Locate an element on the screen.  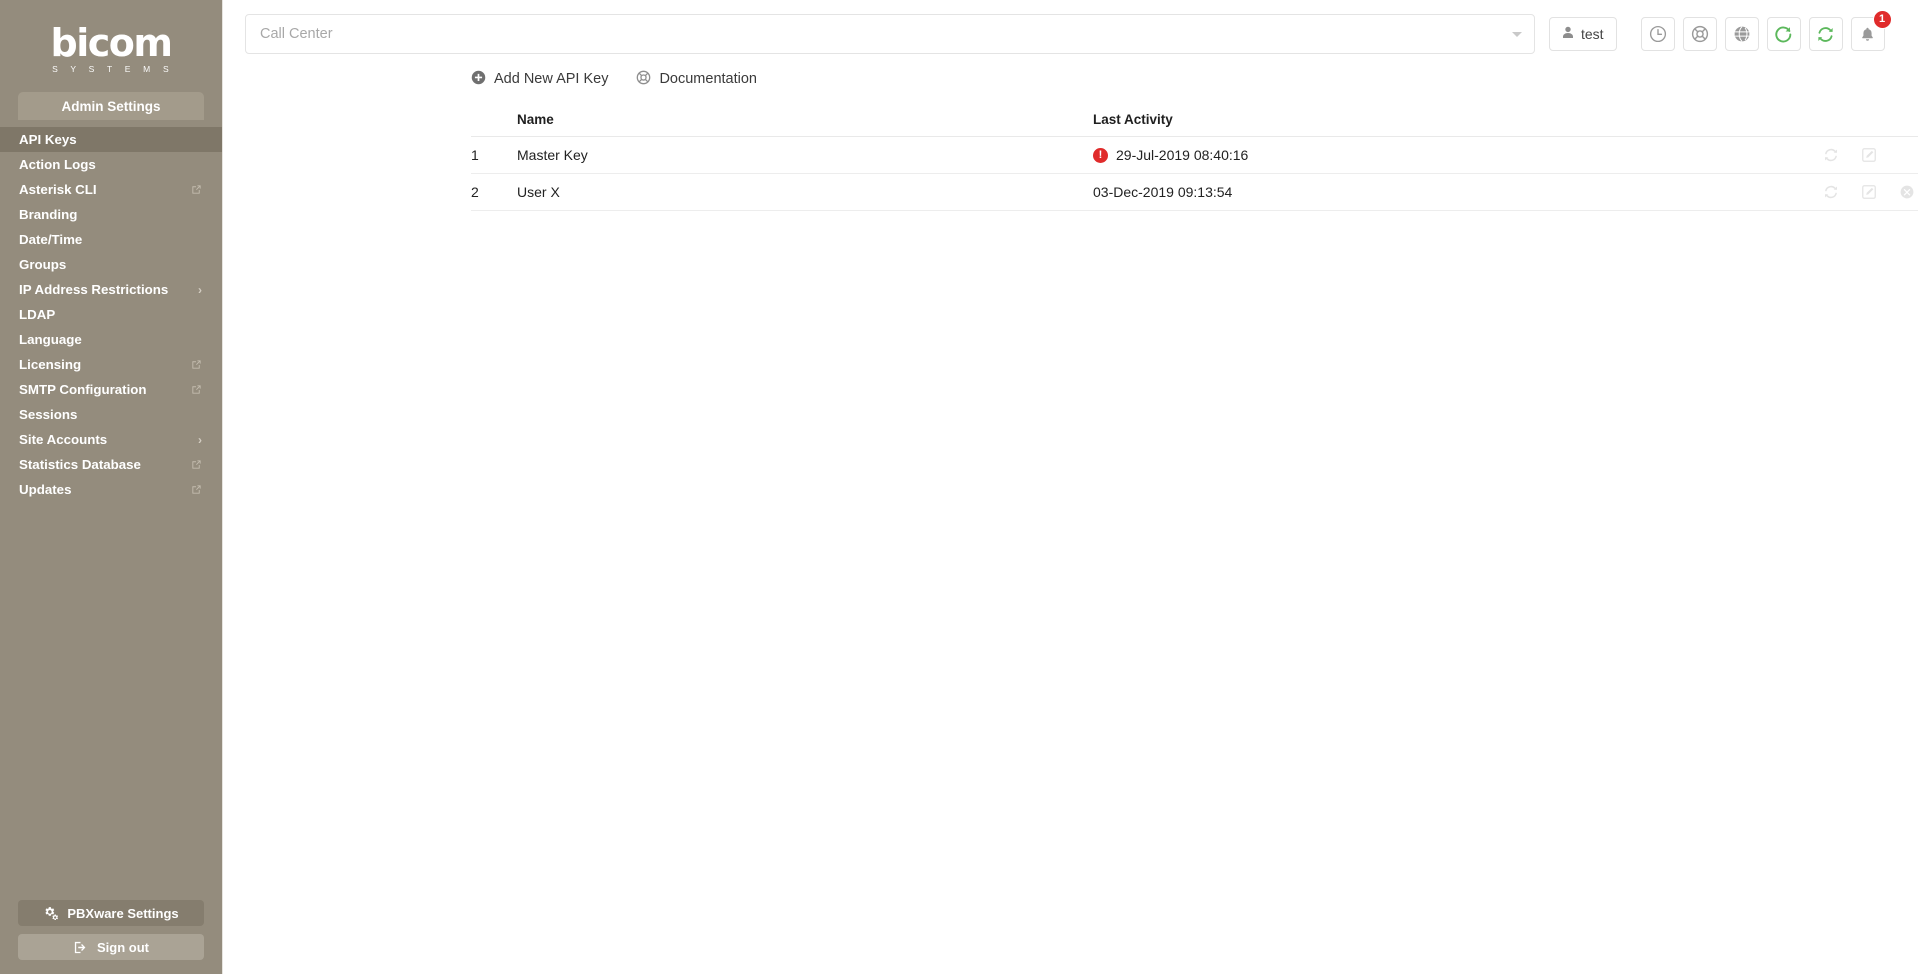
sidebar-item-label: Action Logs is located at coordinates (57, 164).